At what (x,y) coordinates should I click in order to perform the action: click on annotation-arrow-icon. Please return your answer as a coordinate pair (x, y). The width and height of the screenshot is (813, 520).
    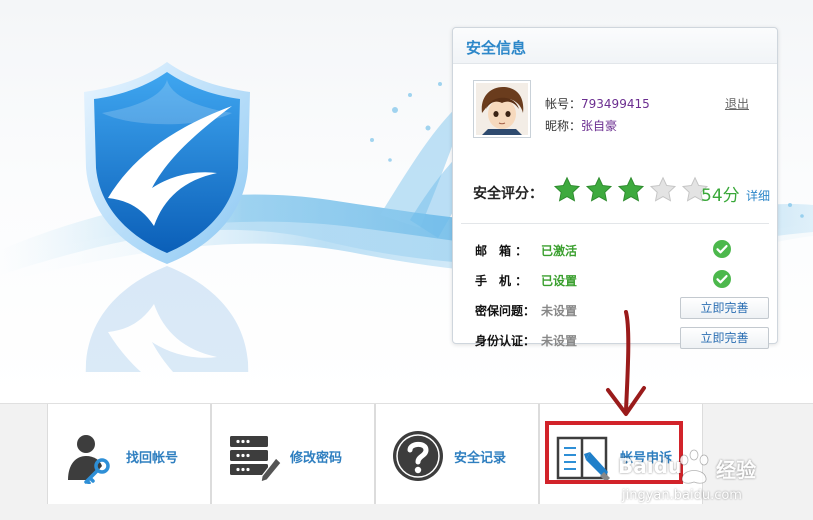
    Looking at the image, I should click on (626, 363).